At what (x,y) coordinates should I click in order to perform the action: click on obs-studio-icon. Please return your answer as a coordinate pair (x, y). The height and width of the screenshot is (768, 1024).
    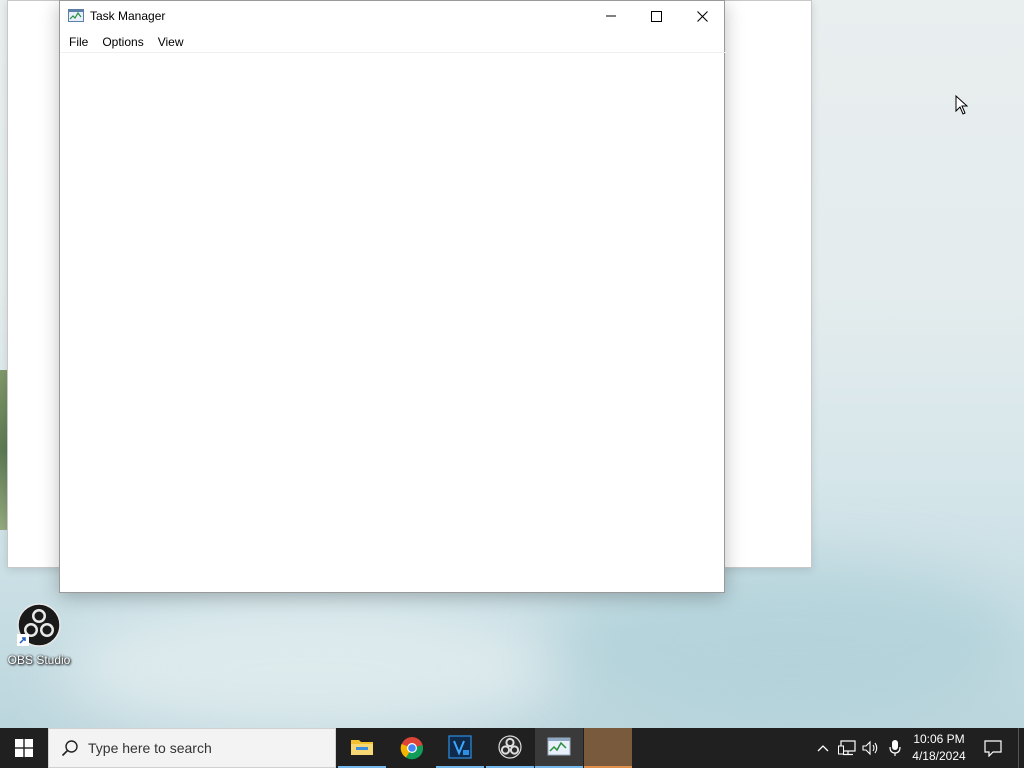
    Looking at the image, I should click on (510, 747).